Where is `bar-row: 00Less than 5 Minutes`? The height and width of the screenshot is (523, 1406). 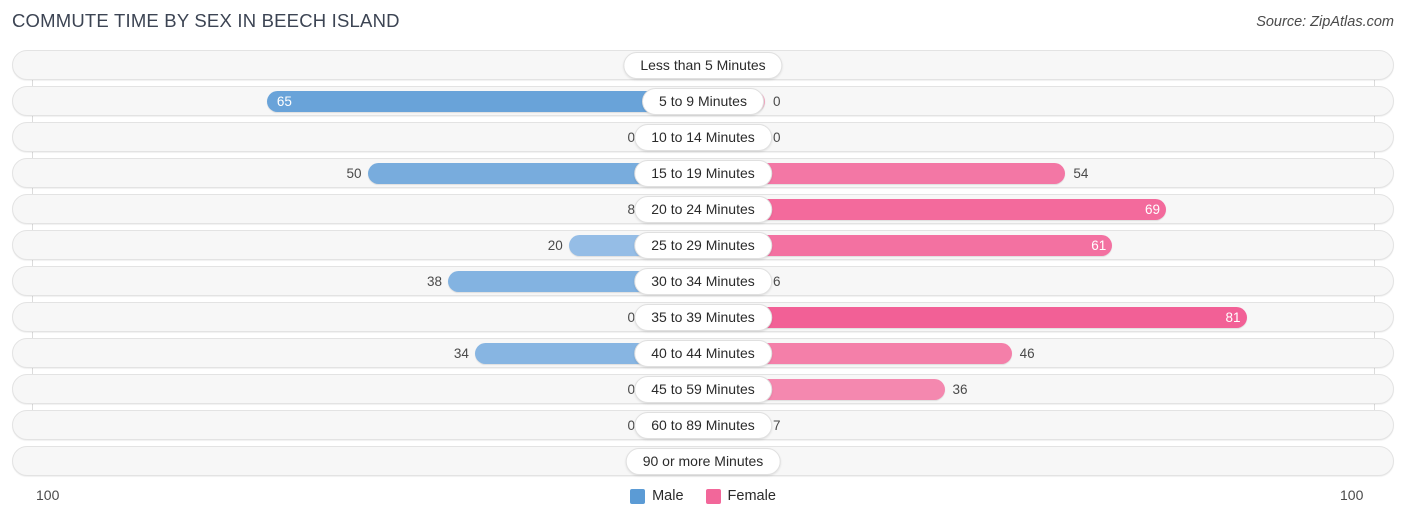 bar-row: 00Less than 5 Minutes is located at coordinates (703, 65).